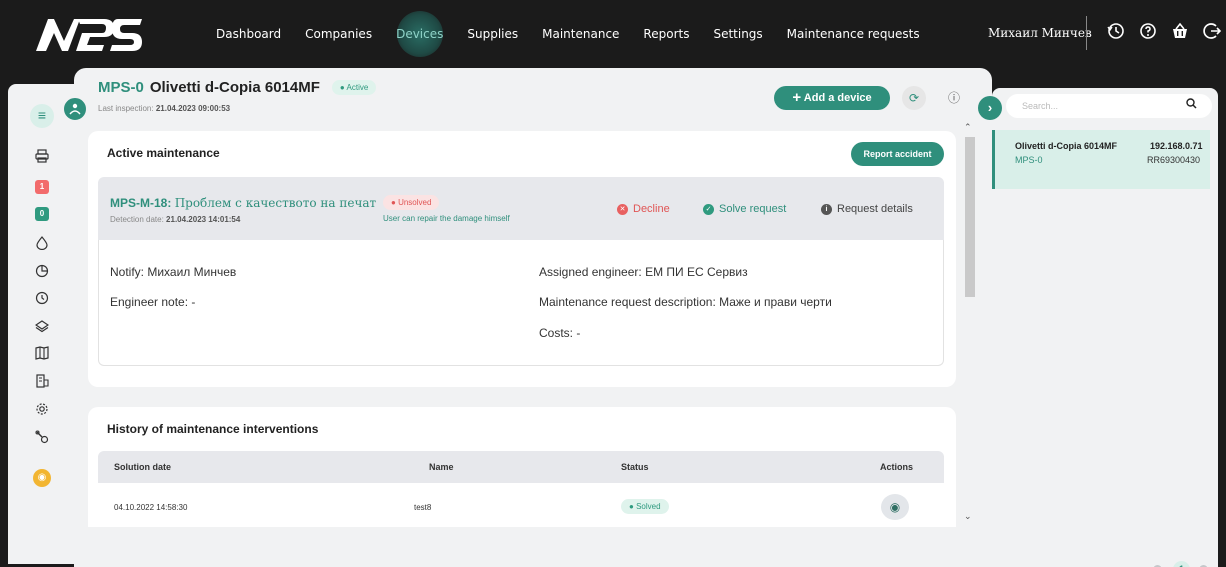  What do you see at coordinates (867, 209) in the screenshot?
I see `request-details-button: i Request details` at bounding box center [867, 209].